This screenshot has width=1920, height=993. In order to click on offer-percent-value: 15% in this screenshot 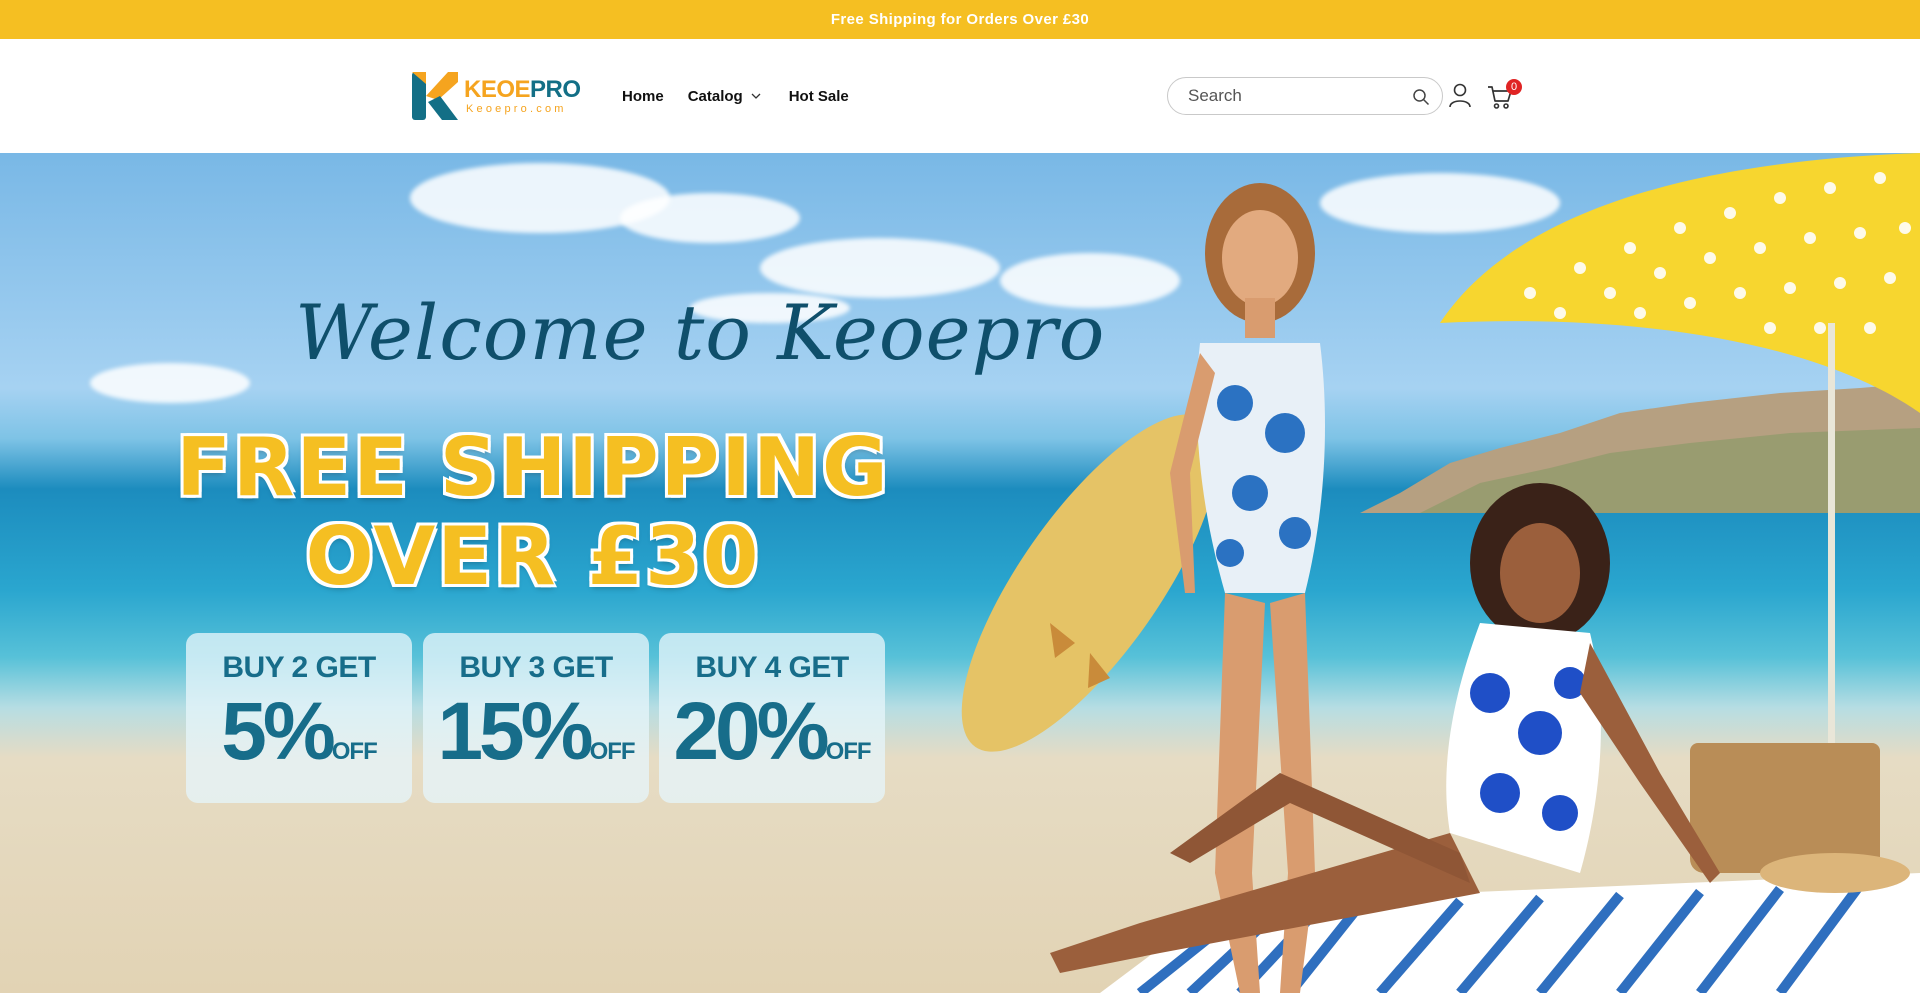, I will do `click(515, 731)`.